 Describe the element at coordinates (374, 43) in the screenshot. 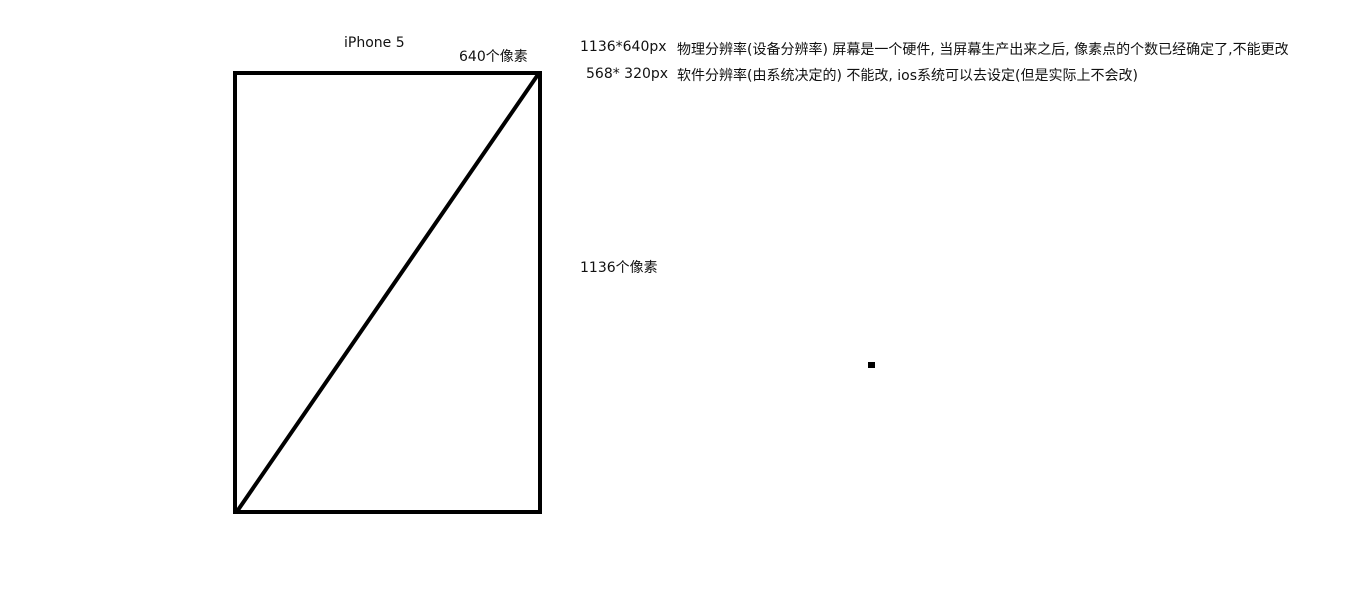

I see `device-title: iPhone 5` at that location.